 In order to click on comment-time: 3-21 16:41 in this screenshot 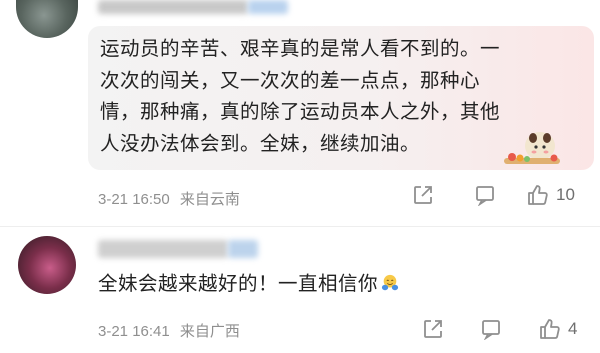, I will do `click(134, 331)`.